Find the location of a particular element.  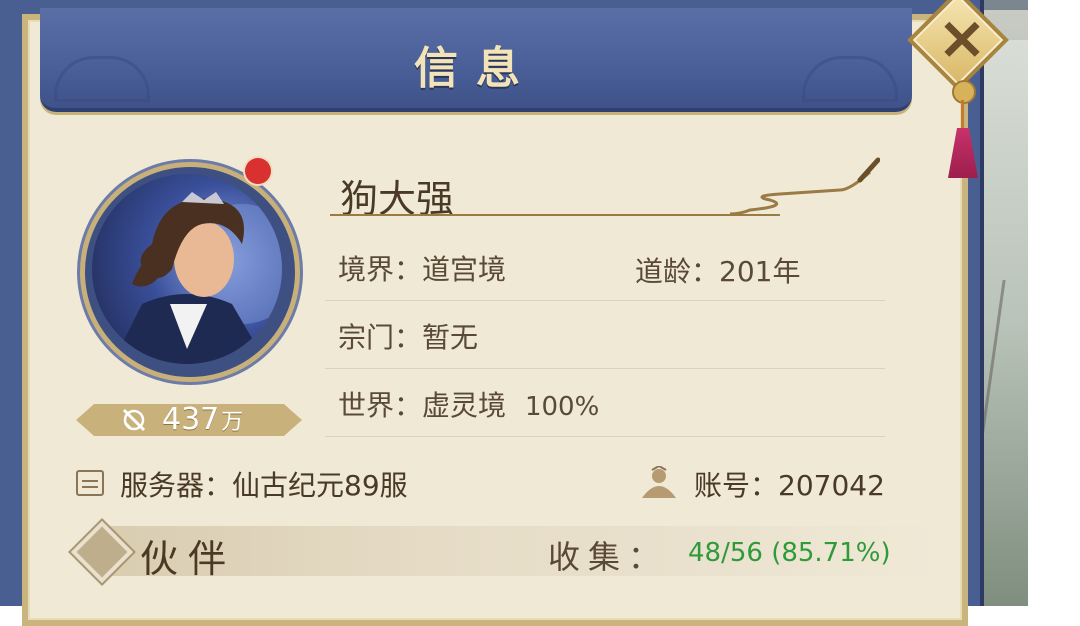

world-row: 世界：虚灵境 100% is located at coordinates (468, 404).